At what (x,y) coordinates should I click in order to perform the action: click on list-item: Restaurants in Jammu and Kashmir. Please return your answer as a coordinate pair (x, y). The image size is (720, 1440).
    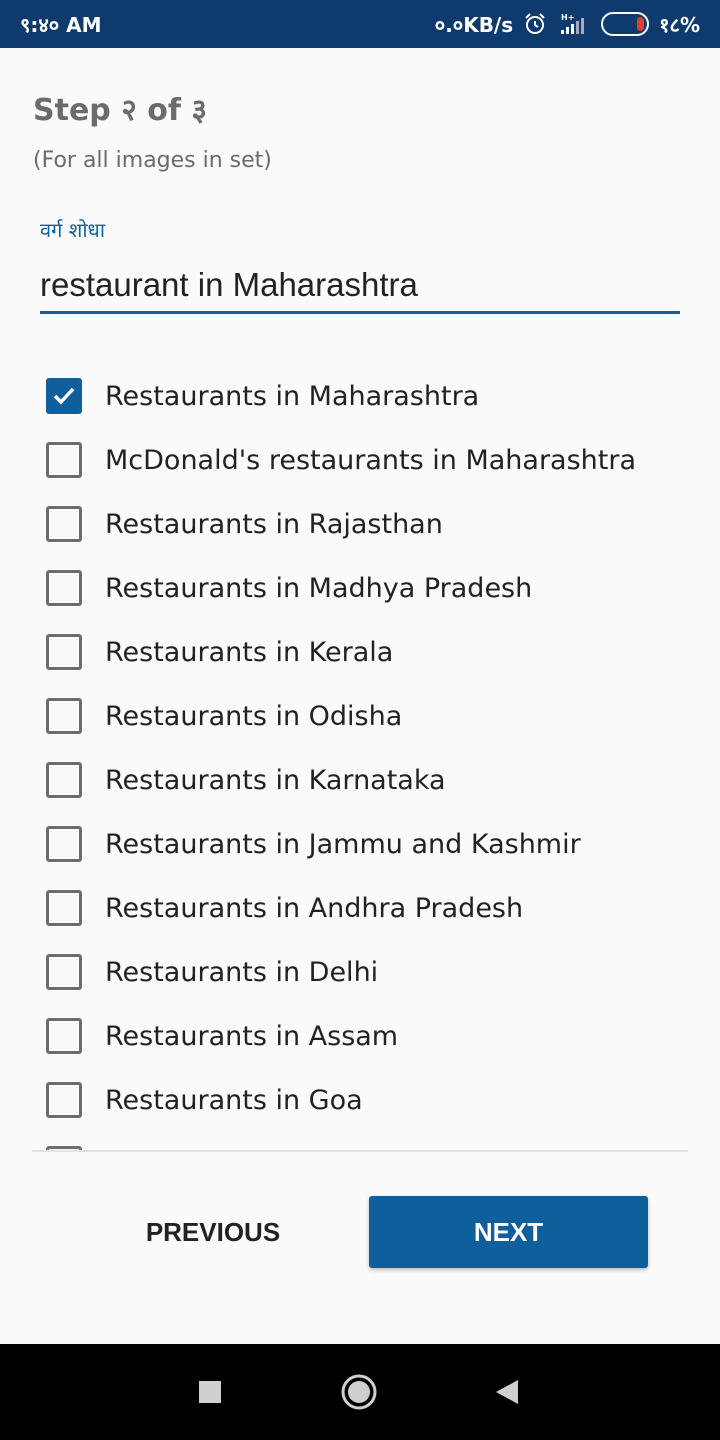
    Looking at the image, I should click on (360, 844).